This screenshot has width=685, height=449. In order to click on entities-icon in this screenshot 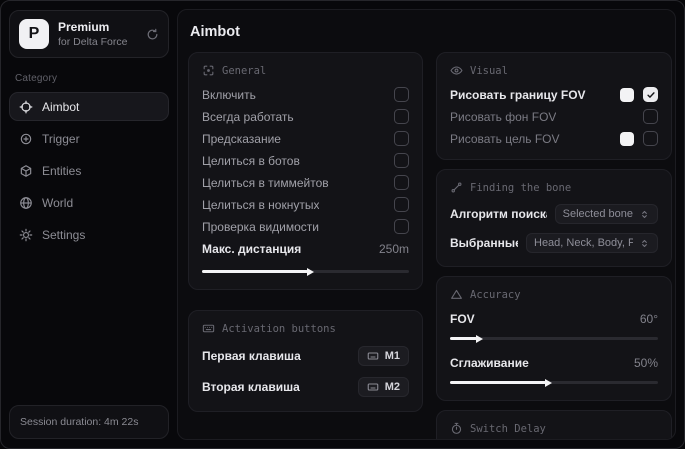, I will do `click(26, 171)`.